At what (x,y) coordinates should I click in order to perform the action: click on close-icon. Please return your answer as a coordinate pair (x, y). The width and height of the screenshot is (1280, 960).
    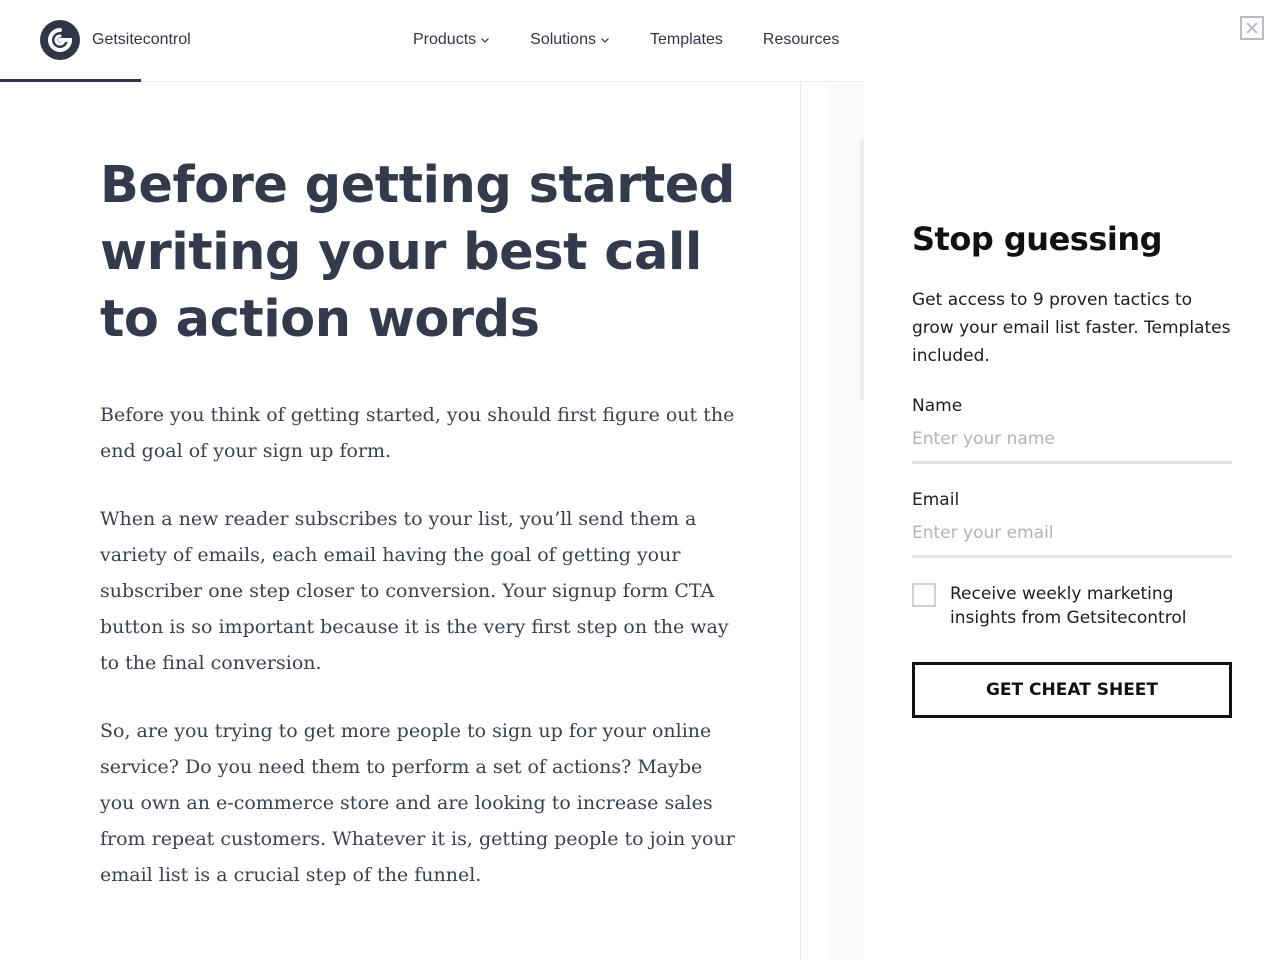
    Looking at the image, I should click on (1252, 28).